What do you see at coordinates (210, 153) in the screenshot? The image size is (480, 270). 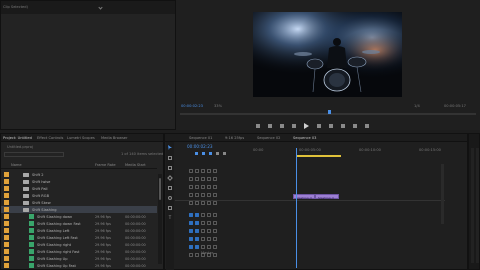 I see `linked-selection-icon` at bounding box center [210, 153].